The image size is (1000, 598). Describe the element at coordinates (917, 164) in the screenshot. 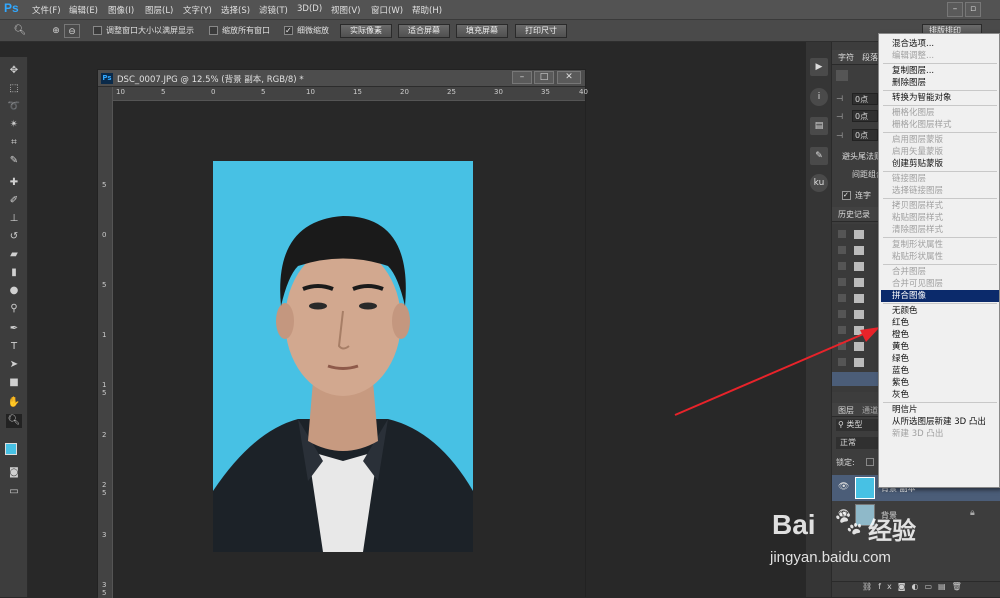

I see `context-menu-item: 创建剪贴蒙版` at that location.